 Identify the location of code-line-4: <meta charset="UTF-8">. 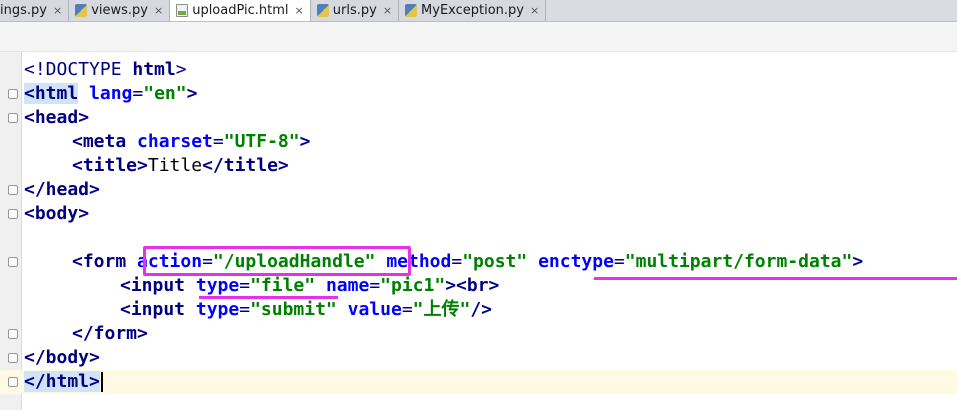
(478, 142).